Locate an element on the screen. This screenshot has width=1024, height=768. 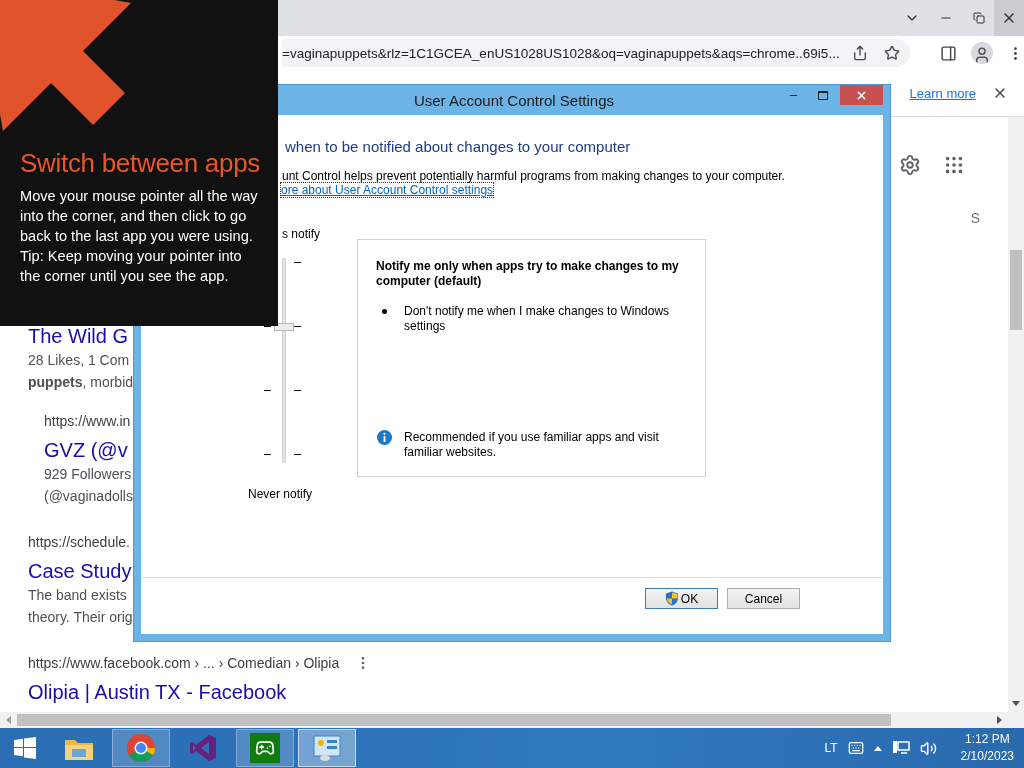
result-title: Olipia | Austin TX - Facebook is located at coordinates (157, 692).